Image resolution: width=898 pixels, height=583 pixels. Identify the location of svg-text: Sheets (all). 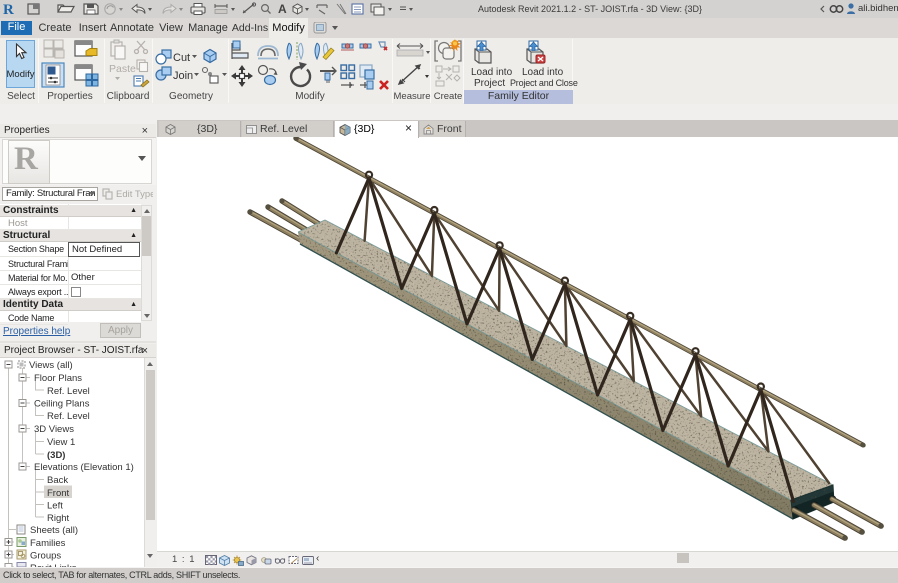
(54, 530).